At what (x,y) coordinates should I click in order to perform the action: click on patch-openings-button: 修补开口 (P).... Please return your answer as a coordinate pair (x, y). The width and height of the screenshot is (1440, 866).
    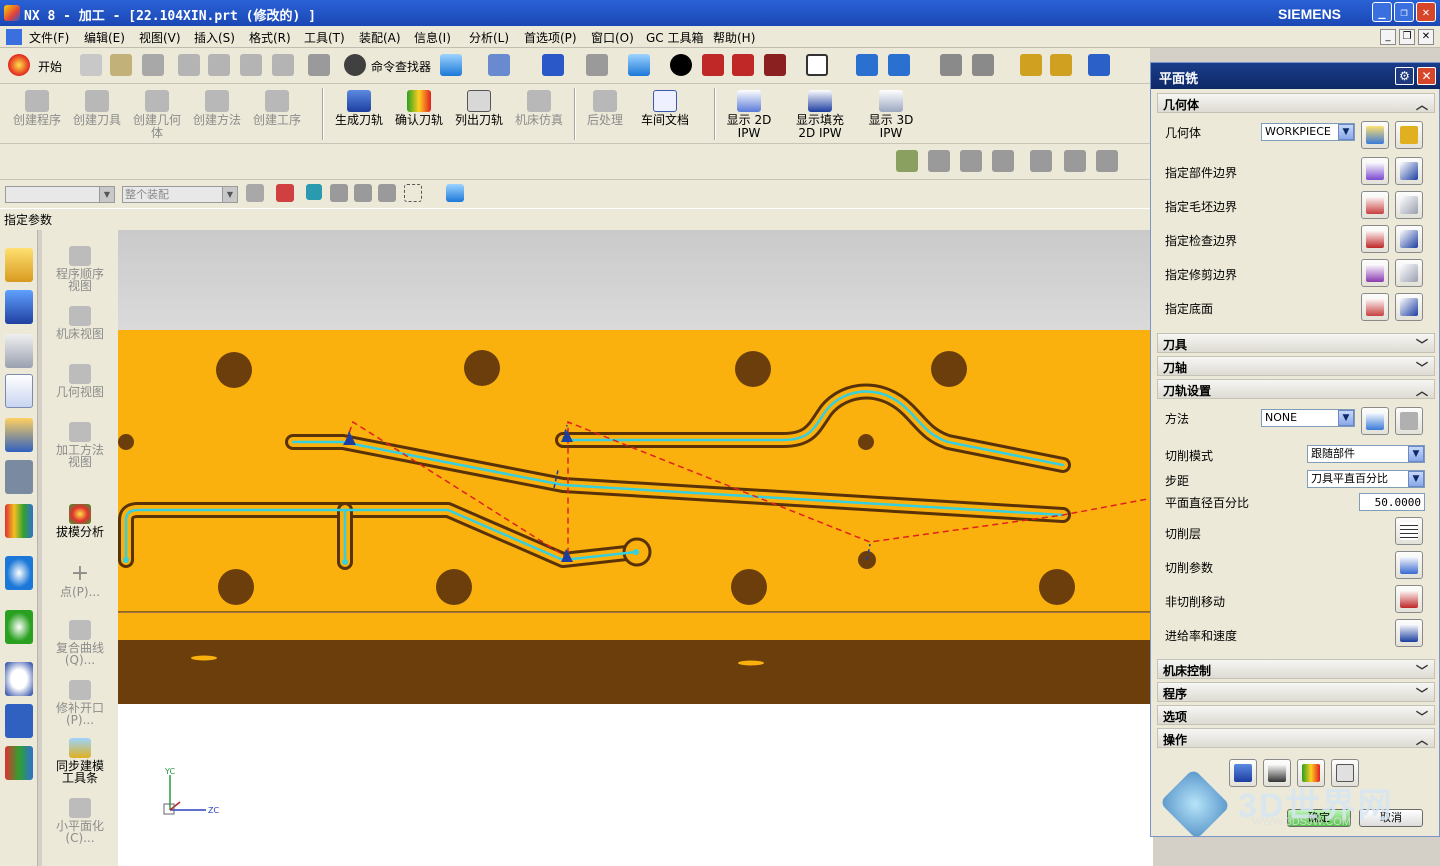
    Looking at the image, I should click on (80, 703).